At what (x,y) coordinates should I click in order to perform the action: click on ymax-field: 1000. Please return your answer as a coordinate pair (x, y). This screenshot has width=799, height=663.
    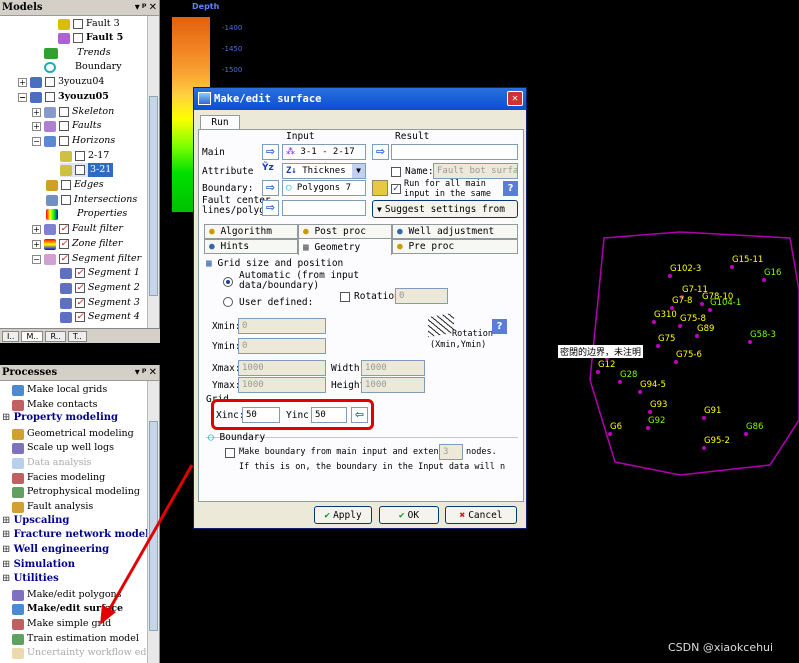
    Looking at the image, I should click on (282, 385).